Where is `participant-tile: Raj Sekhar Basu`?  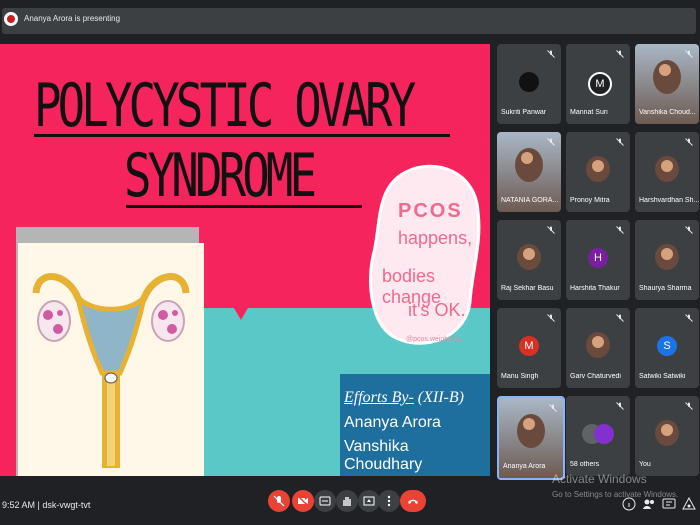 participant-tile: Raj Sekhar Basu is located at coordinates (529, 260).